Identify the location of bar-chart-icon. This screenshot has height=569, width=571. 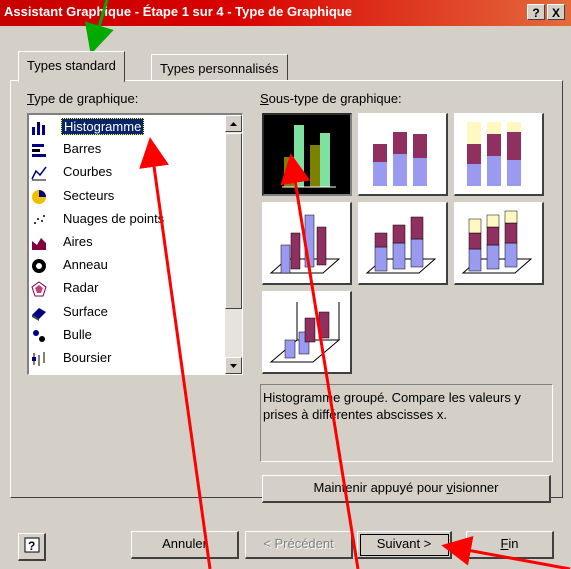
(39, 151).